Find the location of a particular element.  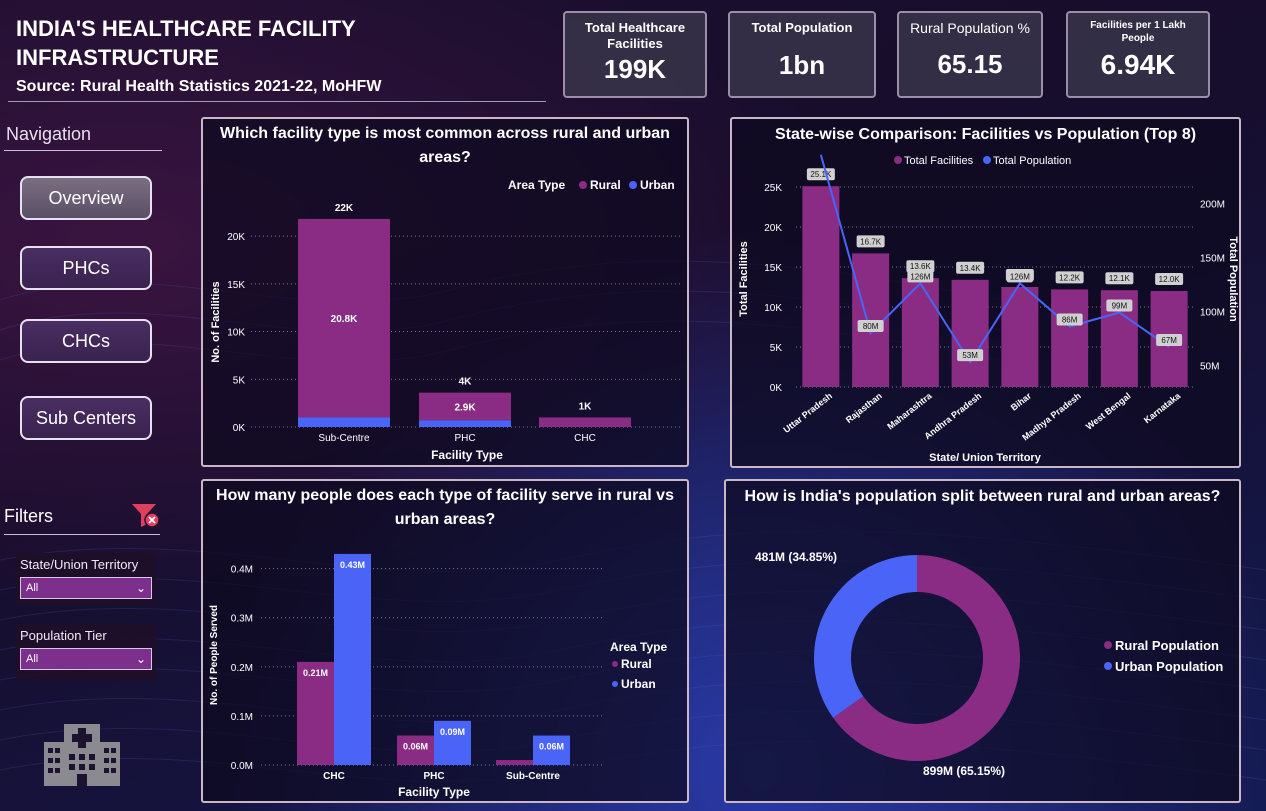

y-tick-label: 0.2M is located at coordinates (242, 668).